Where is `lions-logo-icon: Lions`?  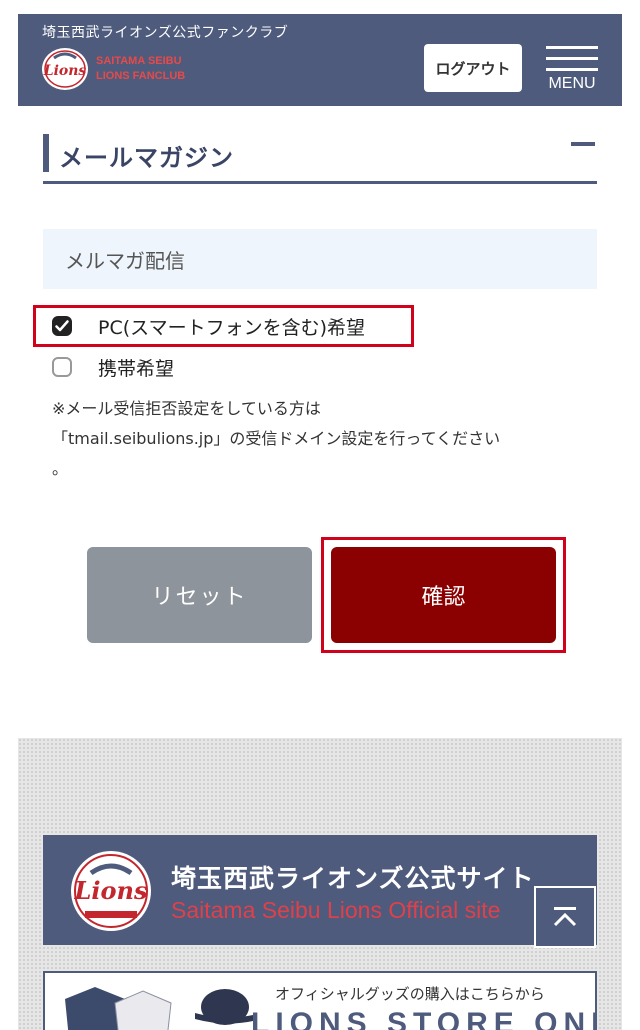
lions-logo-icon: Lions is located at coordinates (65, 69).